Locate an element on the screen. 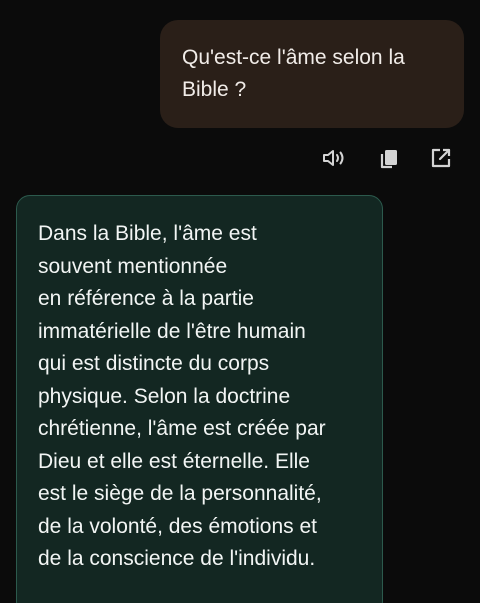 The image size is (480, 603). assistant-message-line: de la conscience de l'individu. is located at coordinates (177, 558).